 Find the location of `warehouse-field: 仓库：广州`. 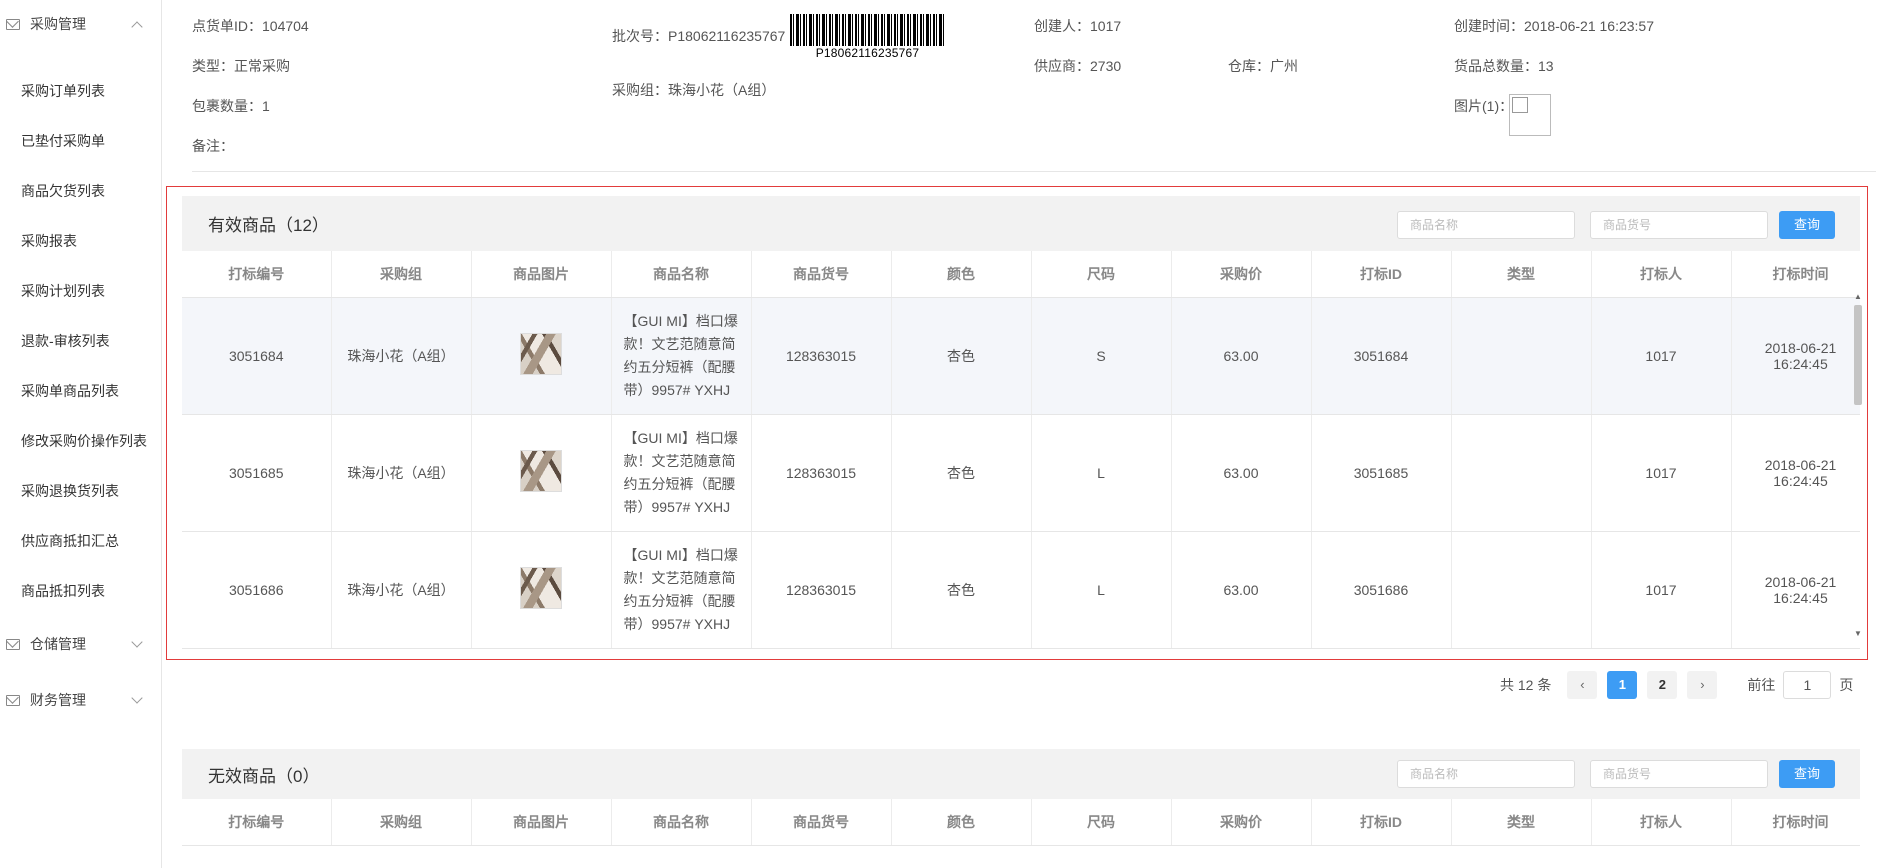

warehouse-field: 仓库：广州 is located at coordinates (1263, 66).